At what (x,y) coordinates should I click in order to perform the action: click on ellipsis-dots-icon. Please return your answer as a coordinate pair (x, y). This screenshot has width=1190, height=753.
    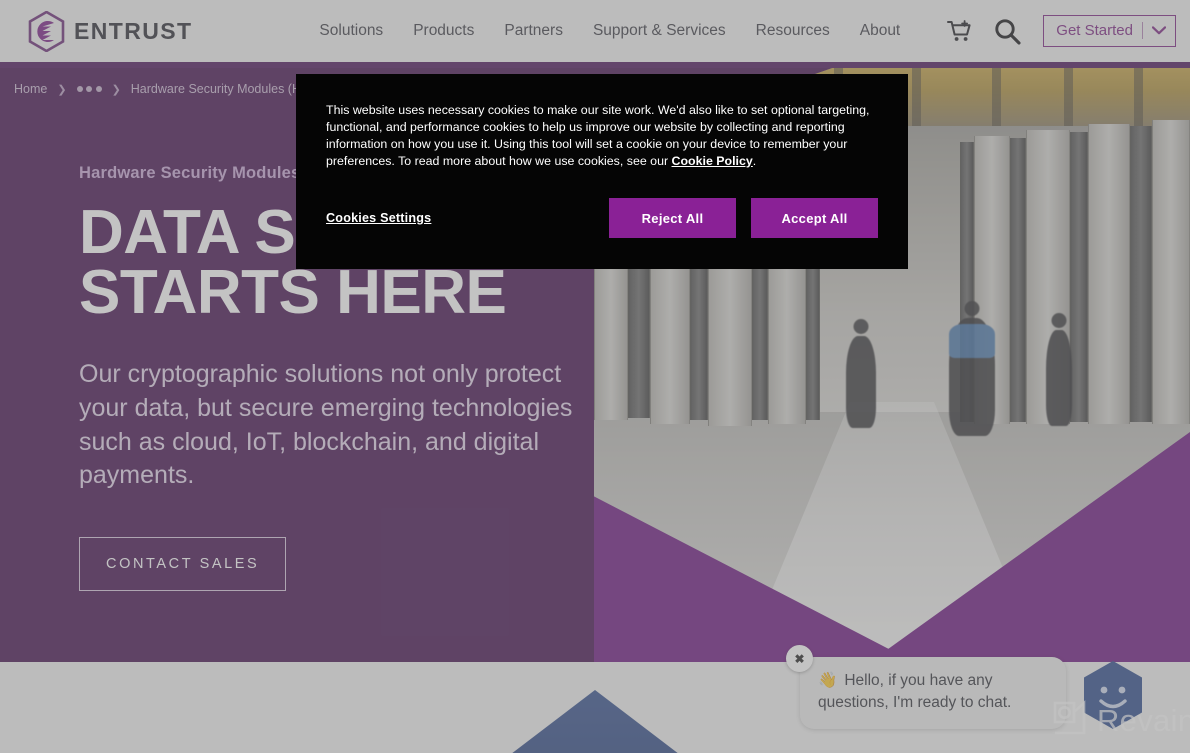
    Looking at the image, I should click on (89, 89).